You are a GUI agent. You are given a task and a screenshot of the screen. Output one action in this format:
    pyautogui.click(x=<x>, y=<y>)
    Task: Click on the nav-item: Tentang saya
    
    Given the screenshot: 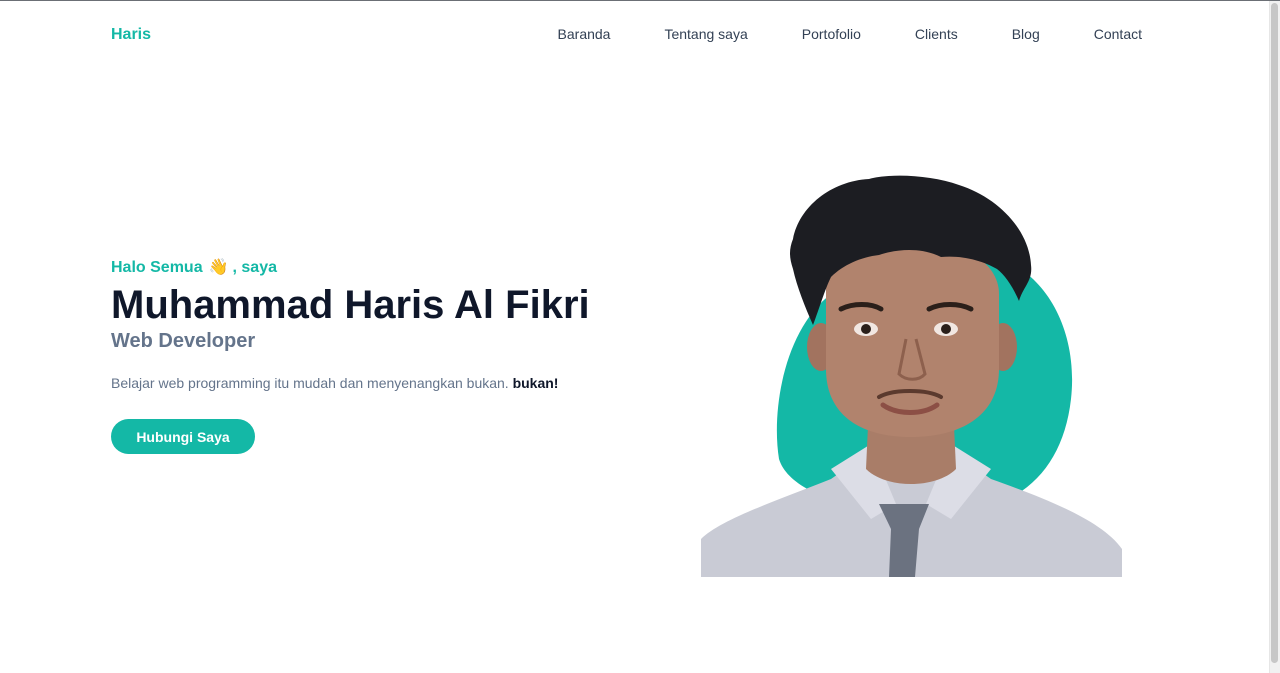 What is the action you would take?
    pyautogui.click(x=705, y=35)
    